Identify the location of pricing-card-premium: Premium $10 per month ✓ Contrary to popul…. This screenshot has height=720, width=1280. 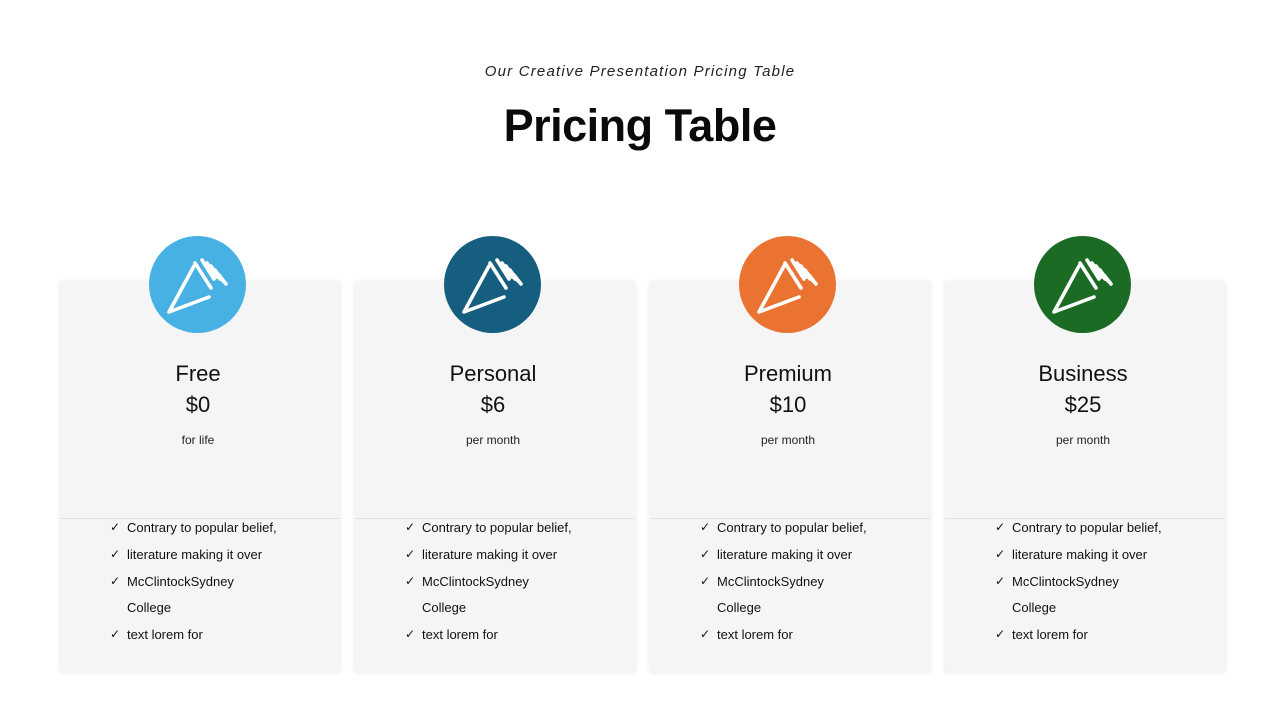
(790, 456).